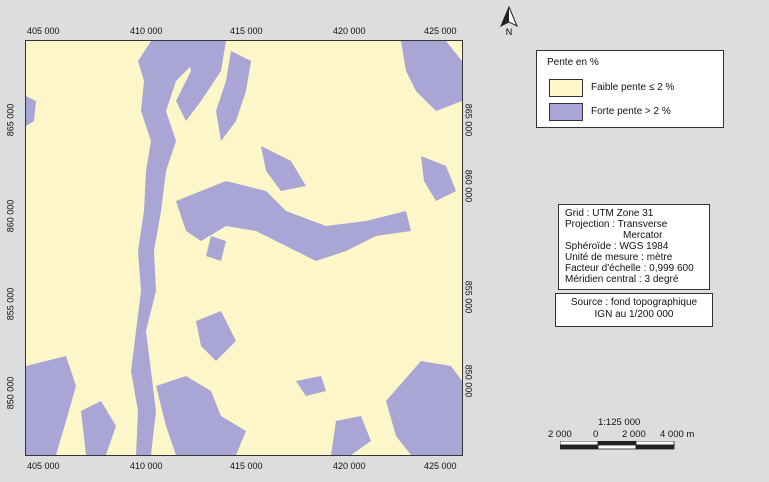 This screenshot has height=482, width=769. Describe the element at coordinates (573, 62) in the screenshot. I see `legend-title: Pente en %` at that location.